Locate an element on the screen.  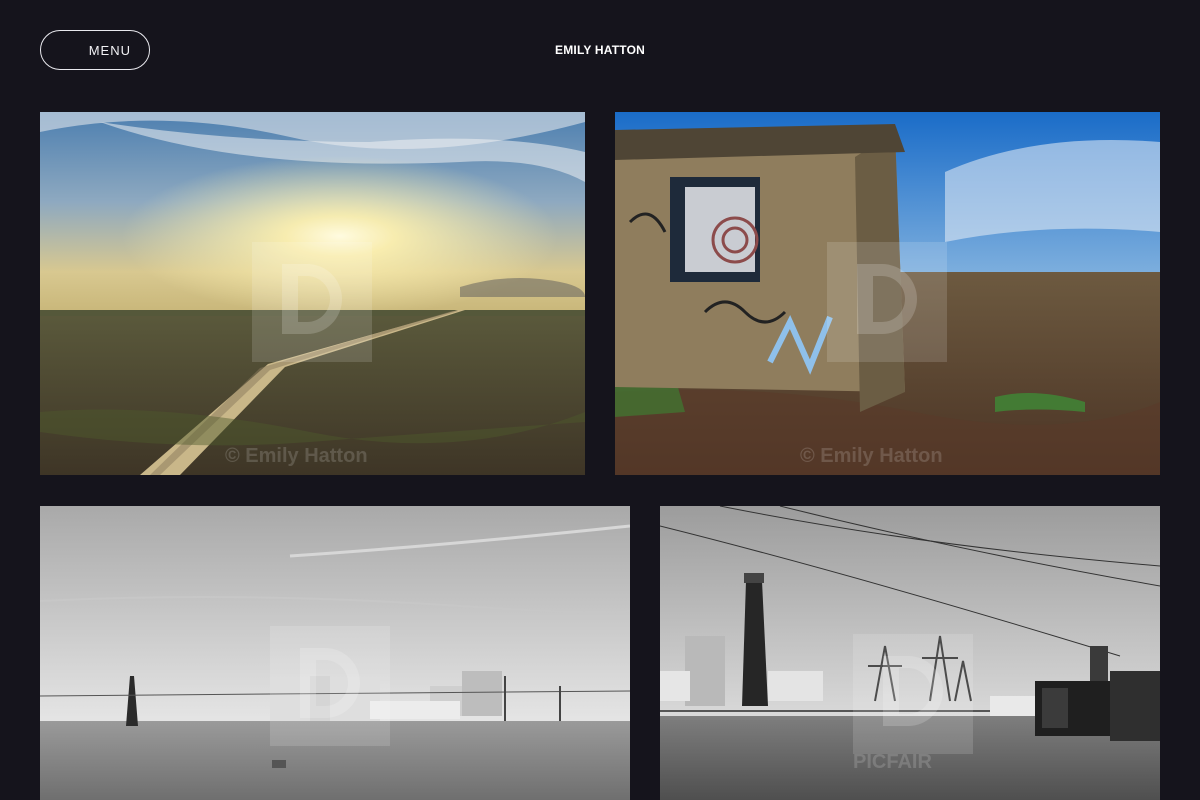
watermark-text: PICFAIR is located at coordinates (892, 762).